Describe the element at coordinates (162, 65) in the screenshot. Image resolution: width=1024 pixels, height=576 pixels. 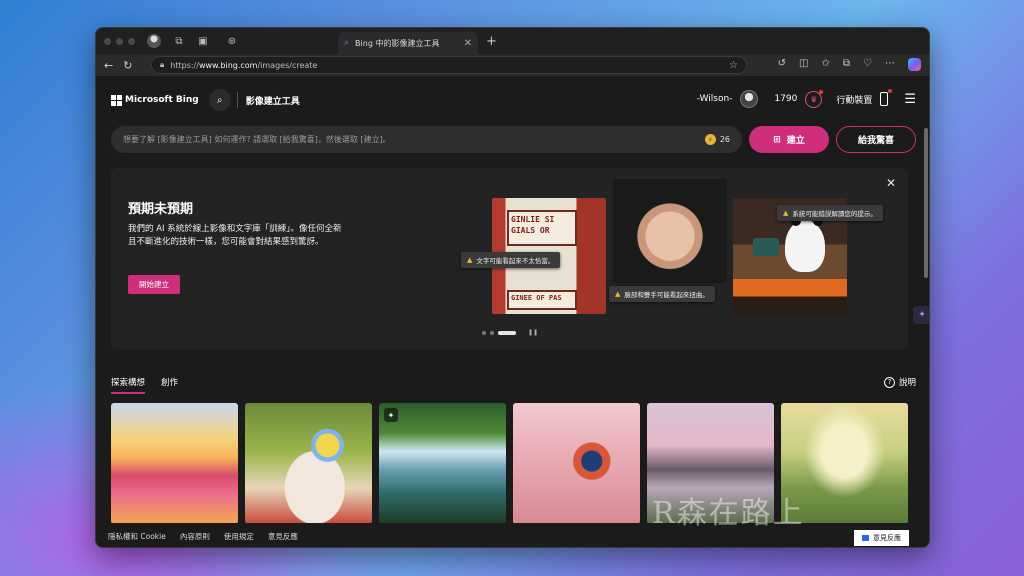
I see `lock-icon: 🔒︎` at that location.